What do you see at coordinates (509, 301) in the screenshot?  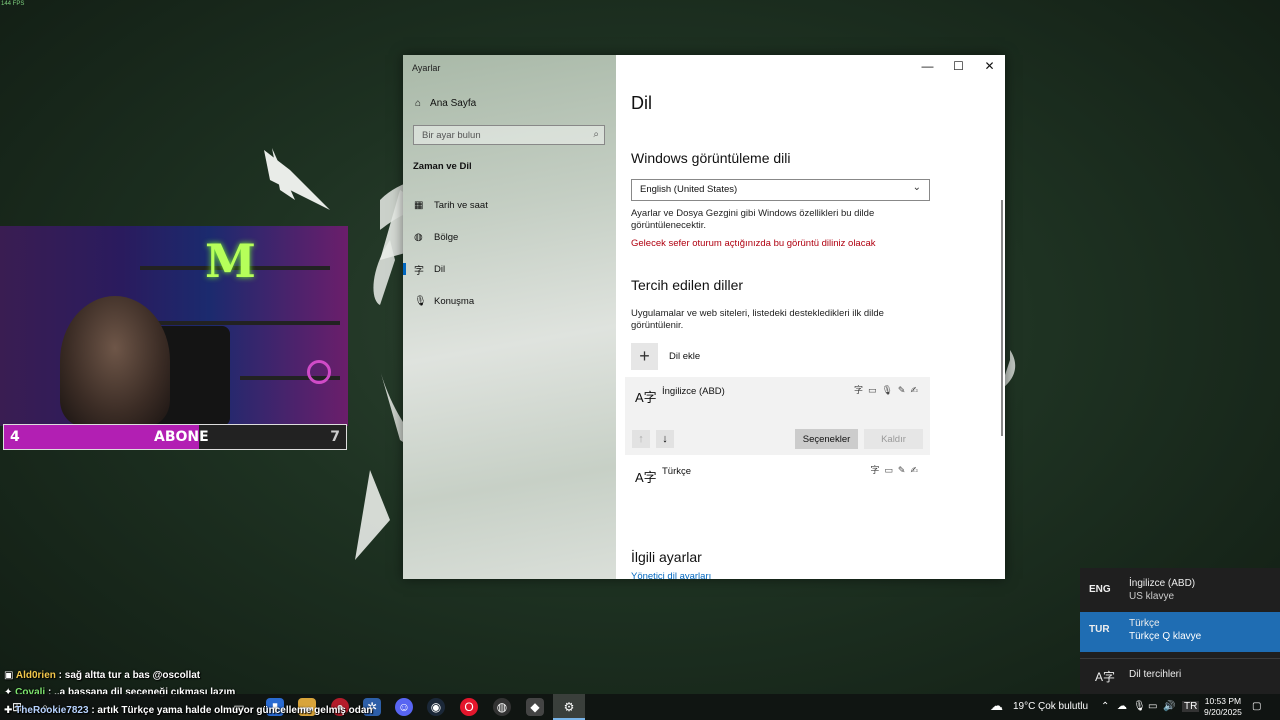 I see `sidebar-item-konusma: 🎙 Konuşma` at bounding box center [509, 301].